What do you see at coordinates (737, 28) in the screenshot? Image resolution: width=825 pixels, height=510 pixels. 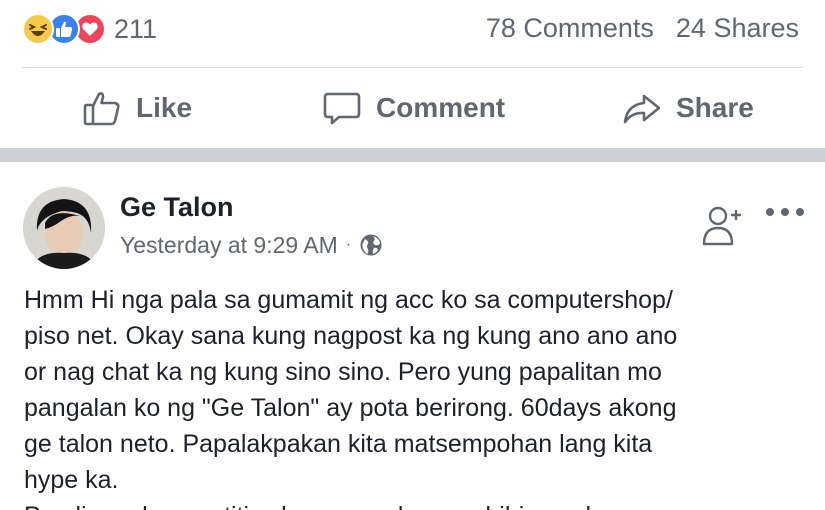 I see `shares-count-link: 24 Shares` at bounding box center [737, 28].